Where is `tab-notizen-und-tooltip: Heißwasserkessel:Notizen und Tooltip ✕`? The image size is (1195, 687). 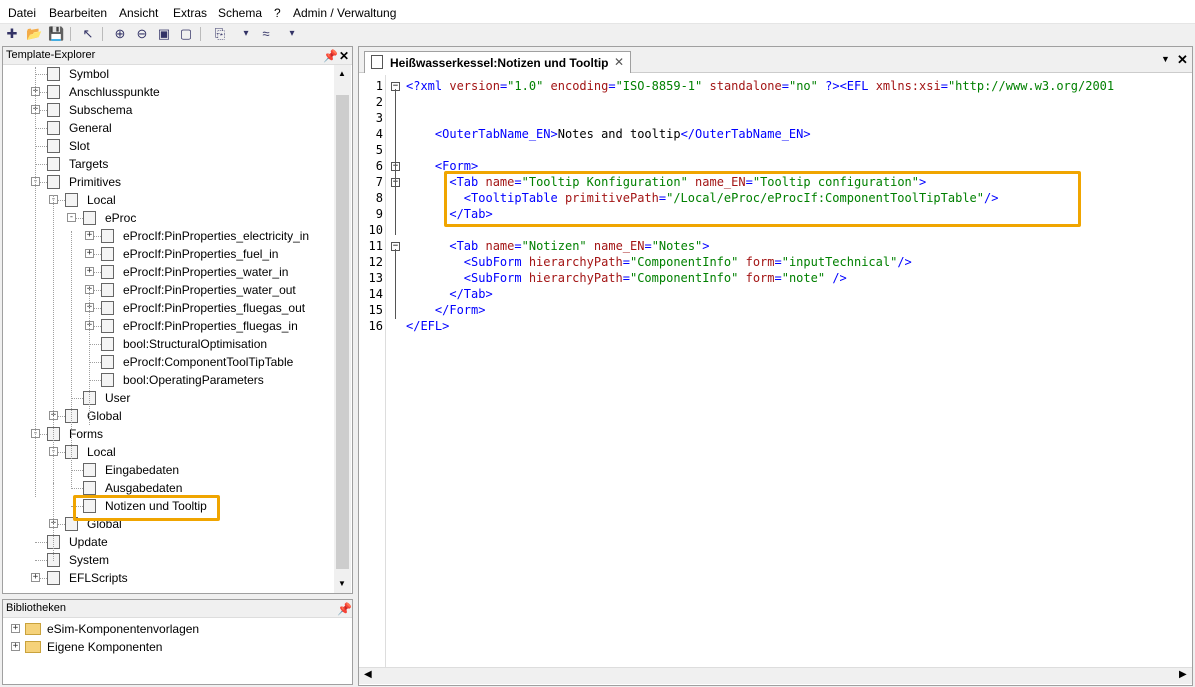 tab-notizen-und-tooltip: Heißwasserkessel:Notizen und Tooltip ✕ is located at coordinates (497, 62).